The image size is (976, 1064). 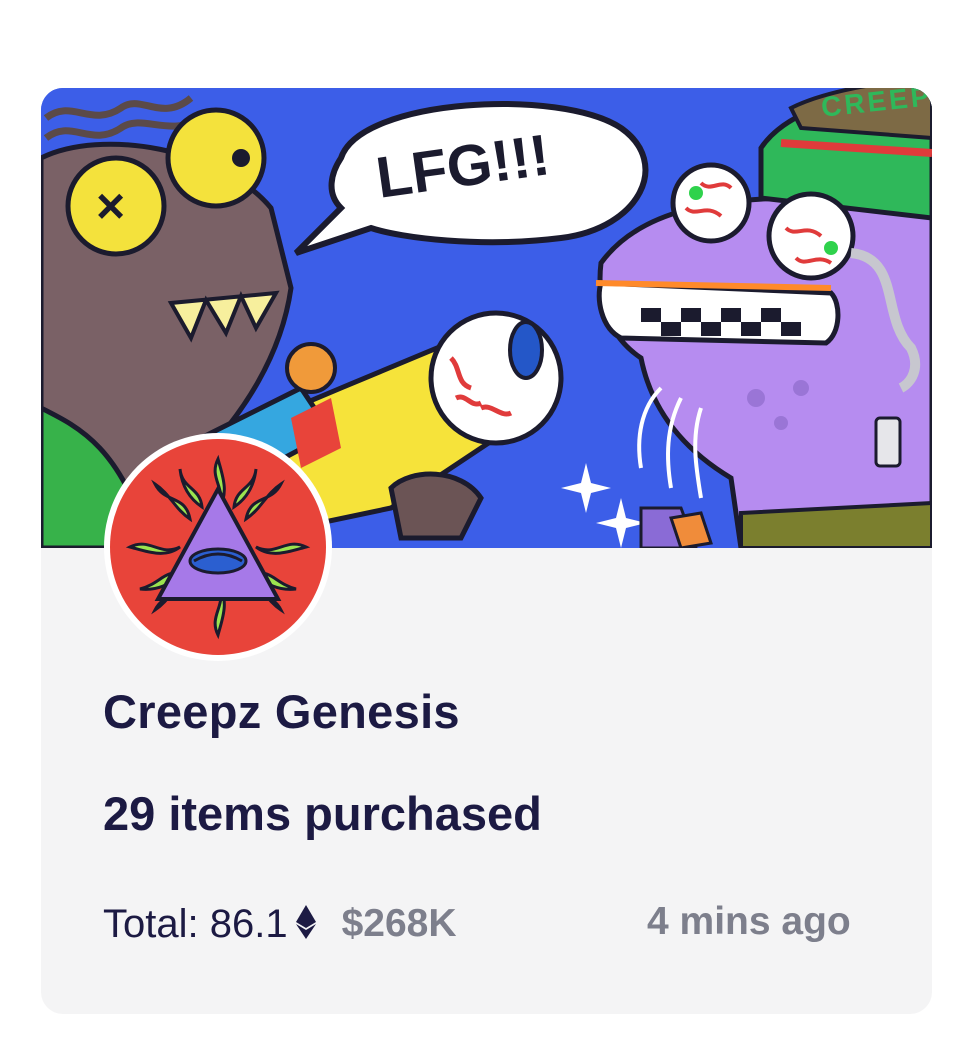 I want to click on total-row: Total: 86.1 $268K 4 mins ago, so click(x=477, y=924).